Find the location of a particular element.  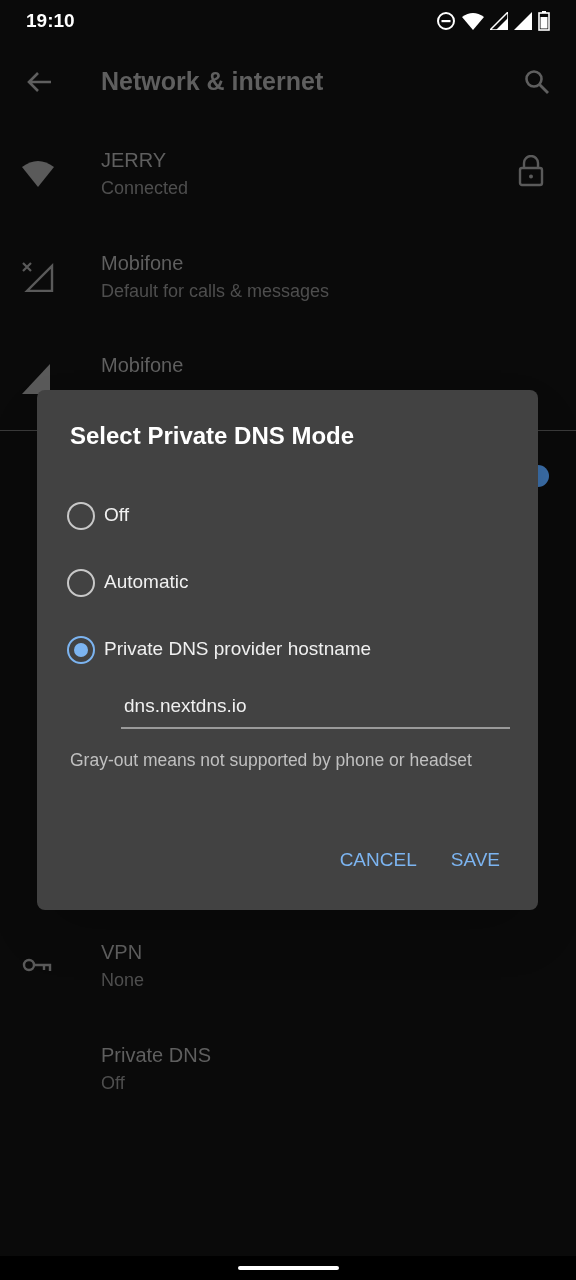

dialog-note: Gray-out means not supported by phone or headset is located at coordinates (270, 760).